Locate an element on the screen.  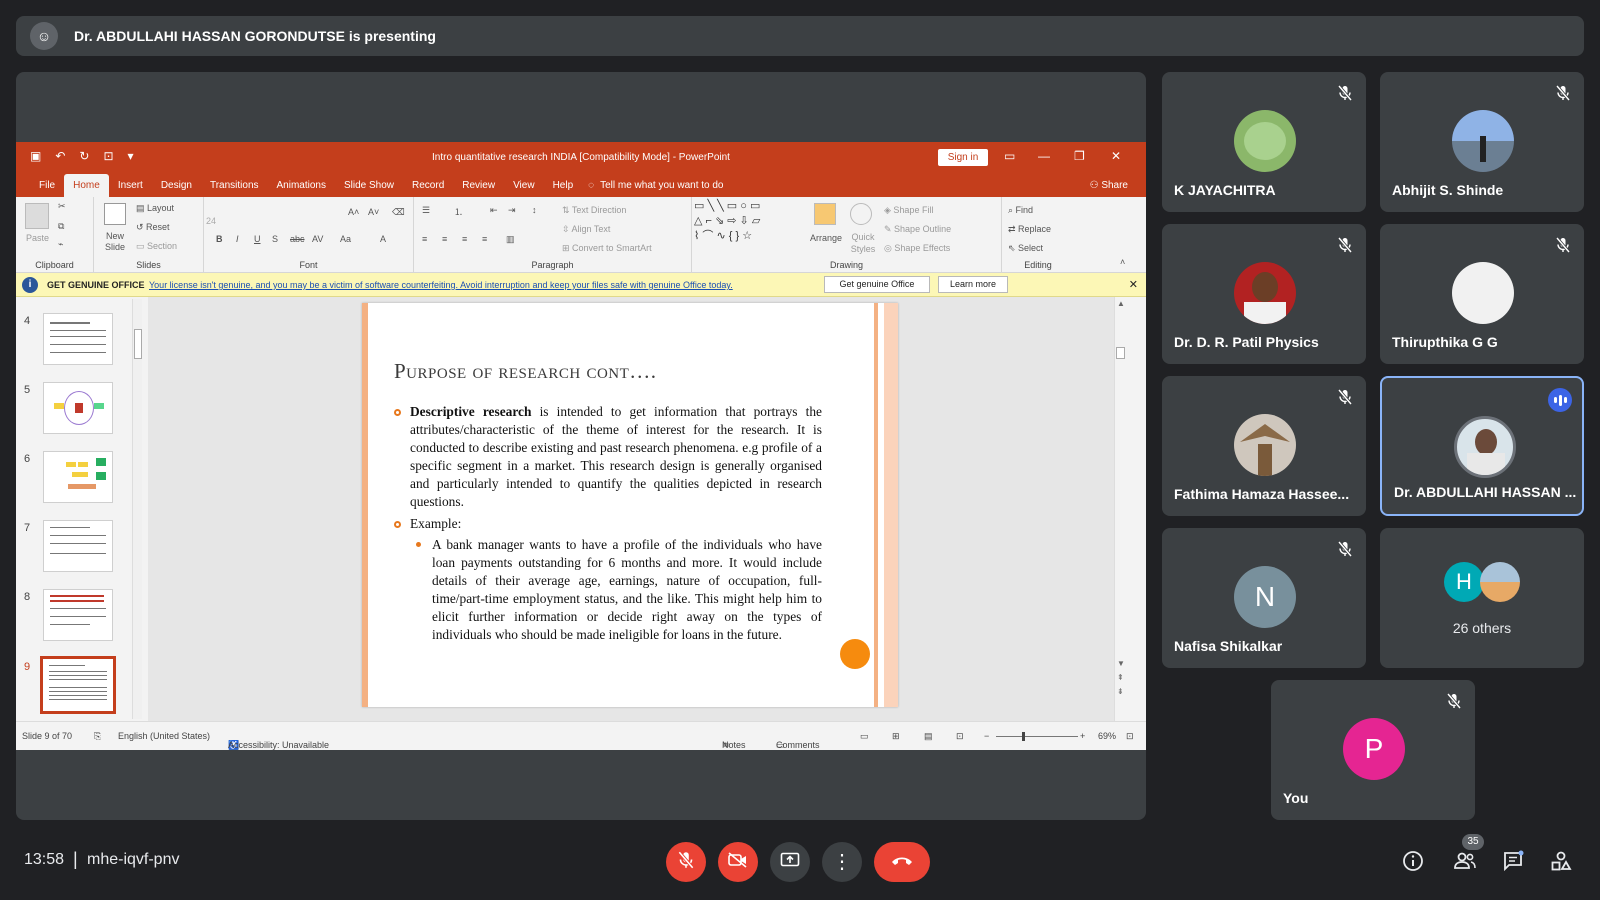
tab-slide-show: Slide Show is located at coordinates (369, 188).